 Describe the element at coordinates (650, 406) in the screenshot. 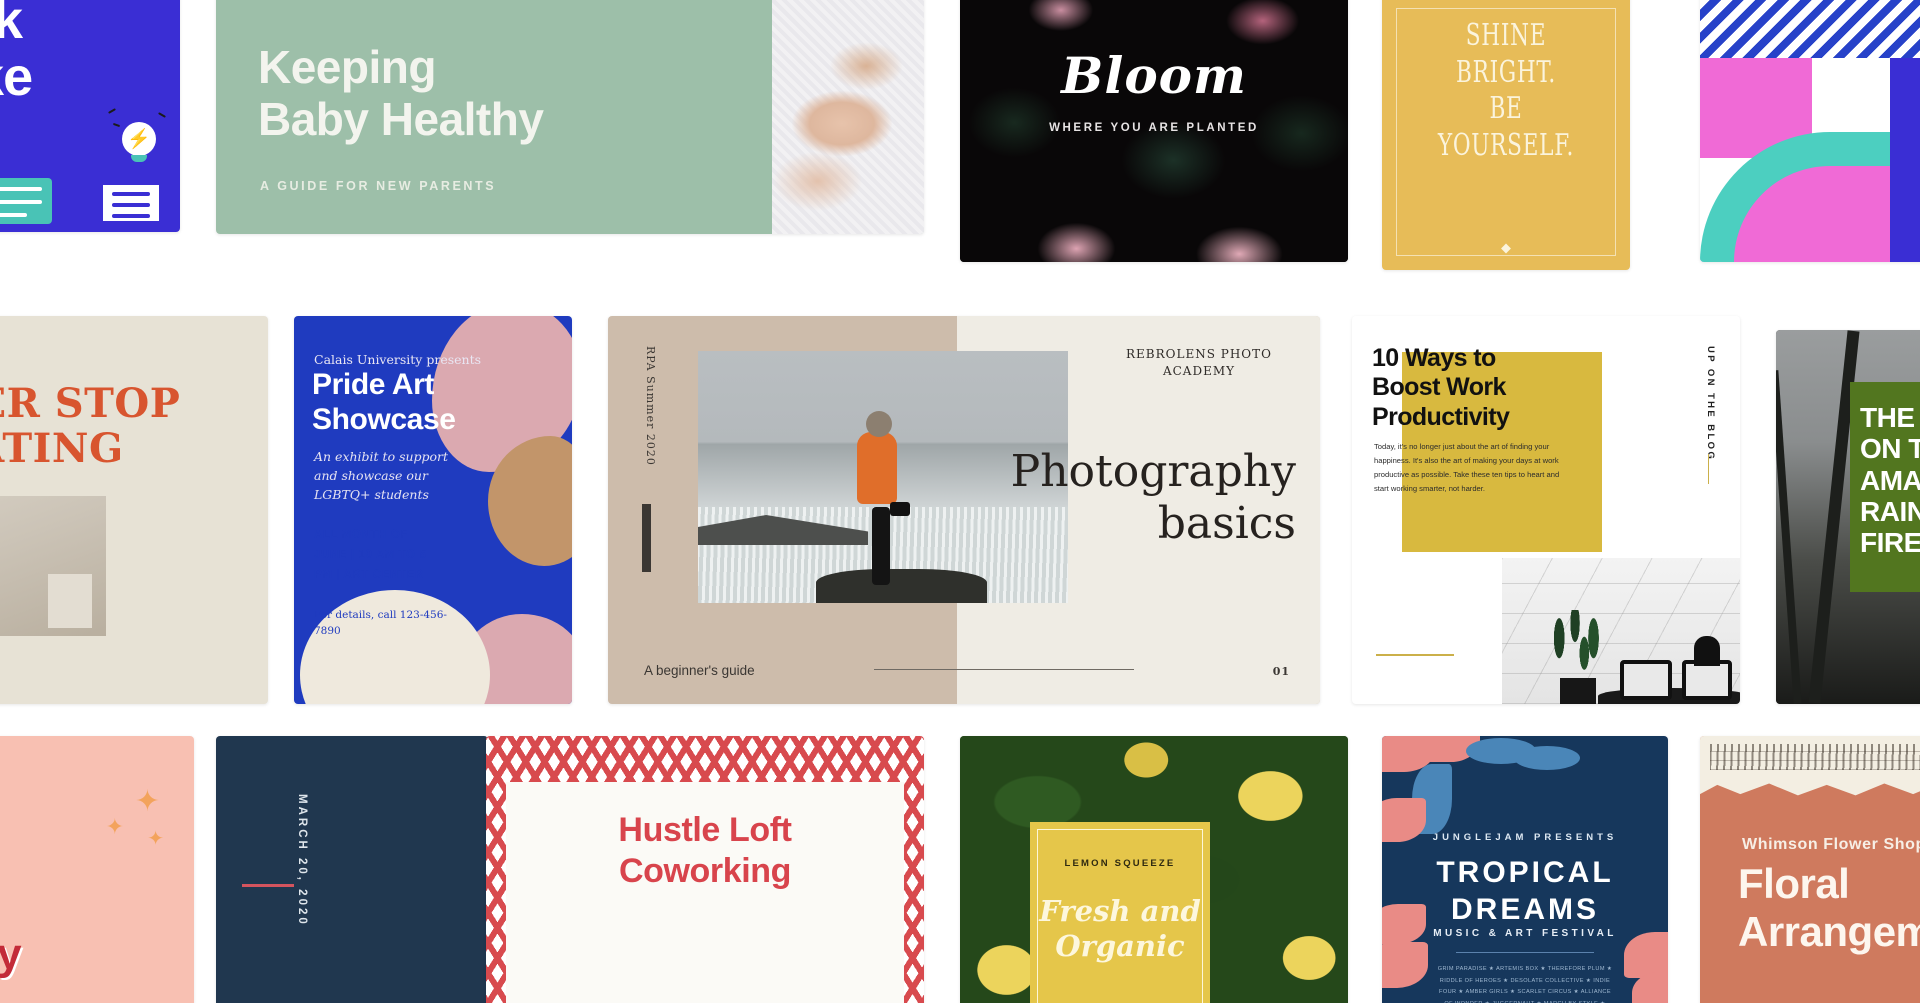

I see `rpa-vertical-label: RPA Summer 2020` at that location.